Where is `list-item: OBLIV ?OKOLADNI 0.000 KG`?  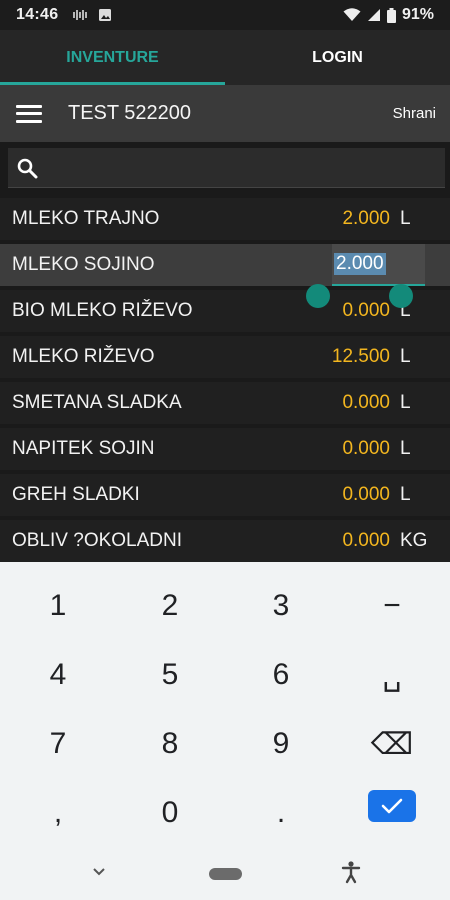
list-item: OBLIV ?OKOLADNI 0.000 KG is located at coordinates (225, 541).